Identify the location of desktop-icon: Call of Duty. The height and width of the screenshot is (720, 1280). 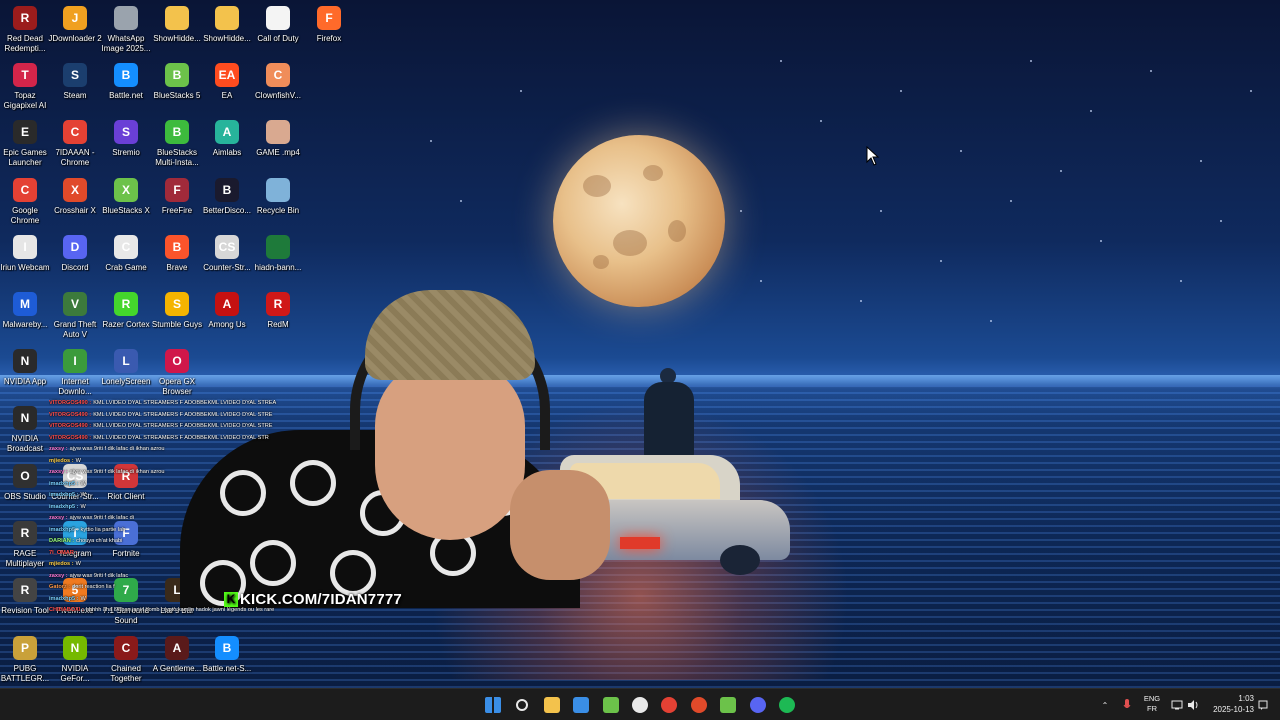
(278, 31).